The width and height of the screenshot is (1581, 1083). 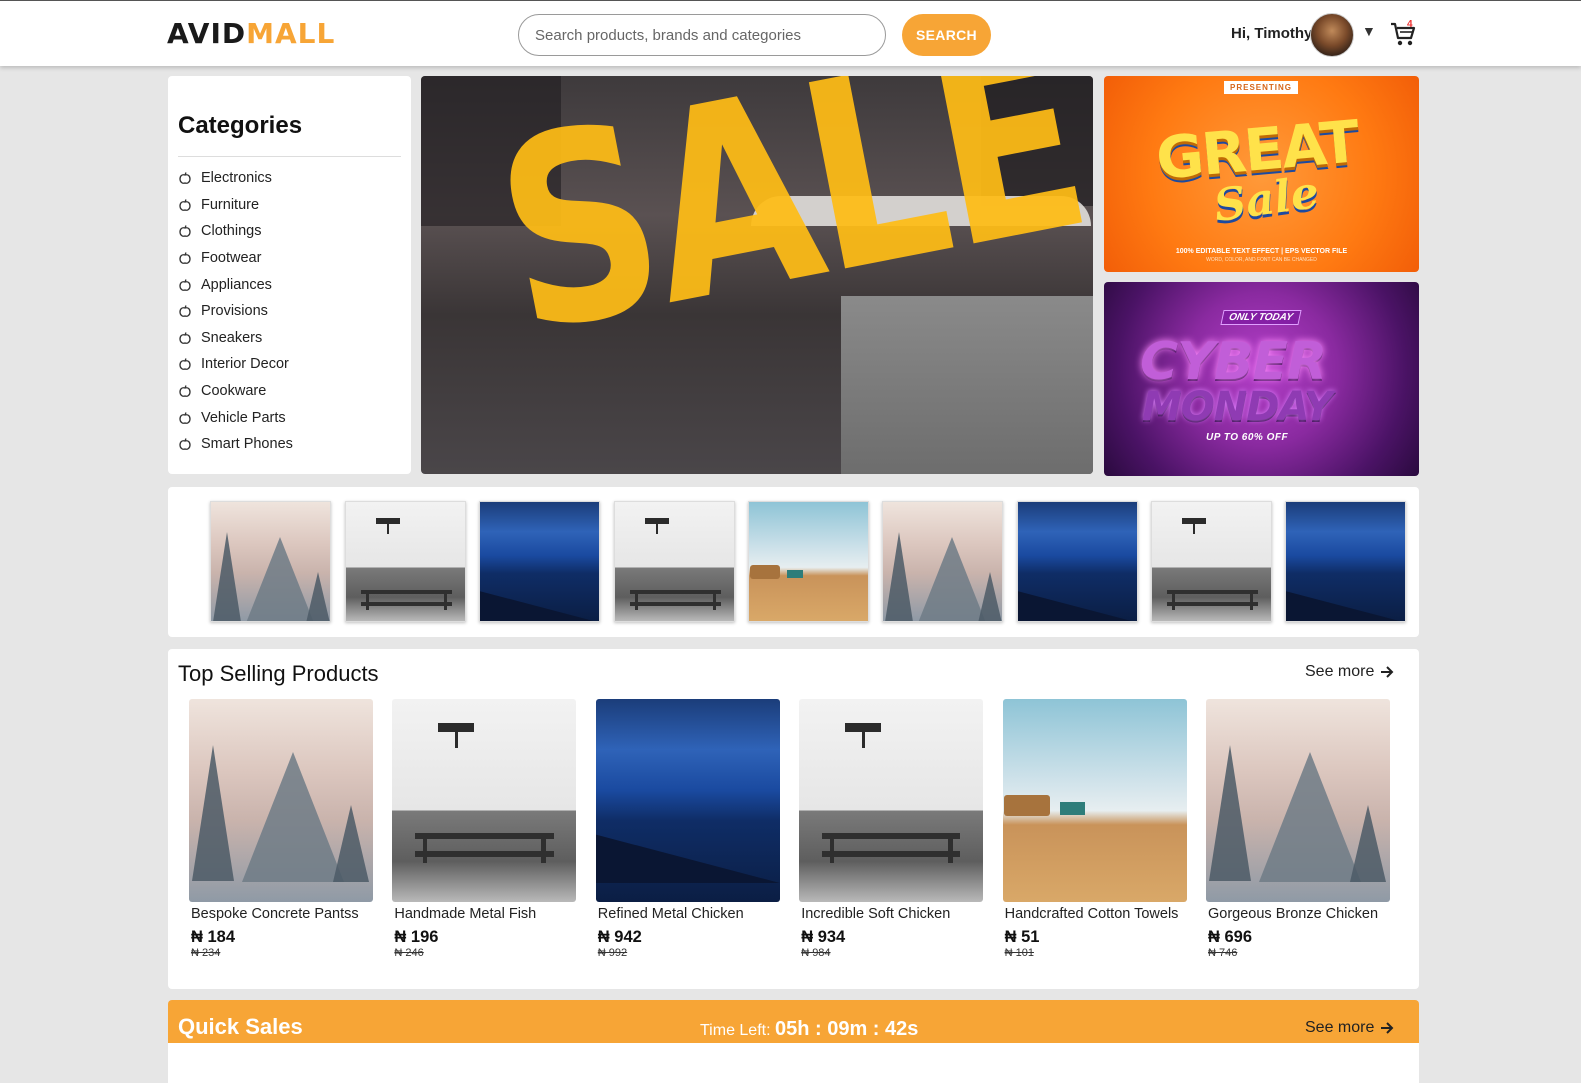 I want to click on category-label: Sneakers, so click(x=232, y=337).